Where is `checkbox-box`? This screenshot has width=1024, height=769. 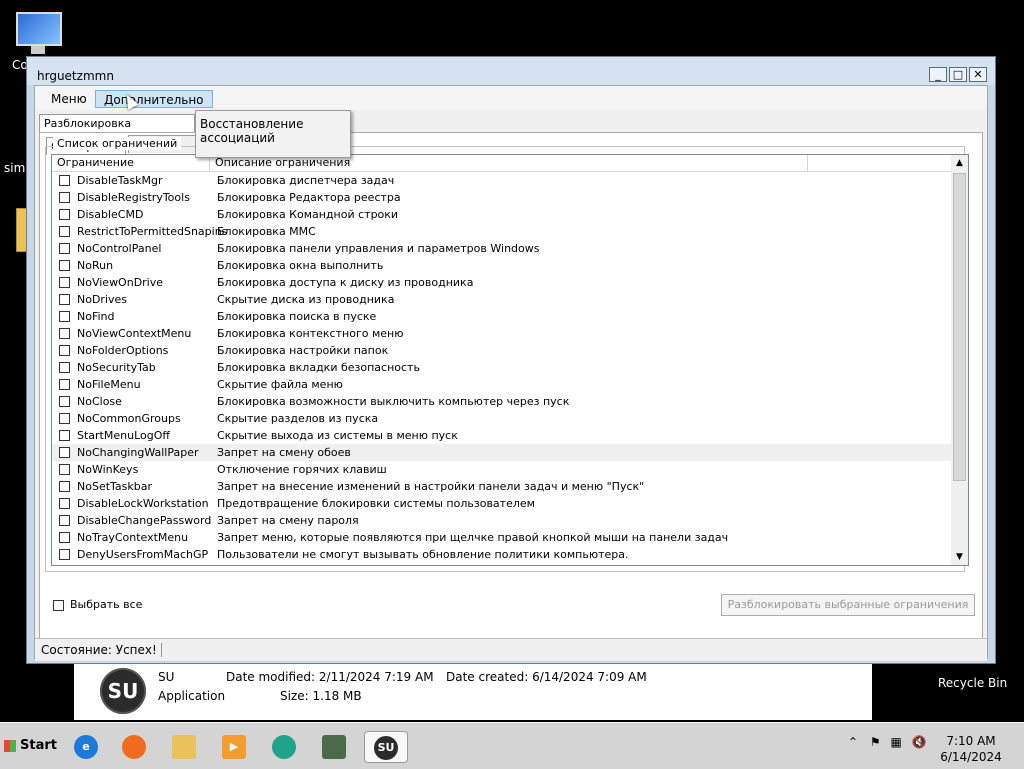 checkbox-box is located at coordinates (58, 605).